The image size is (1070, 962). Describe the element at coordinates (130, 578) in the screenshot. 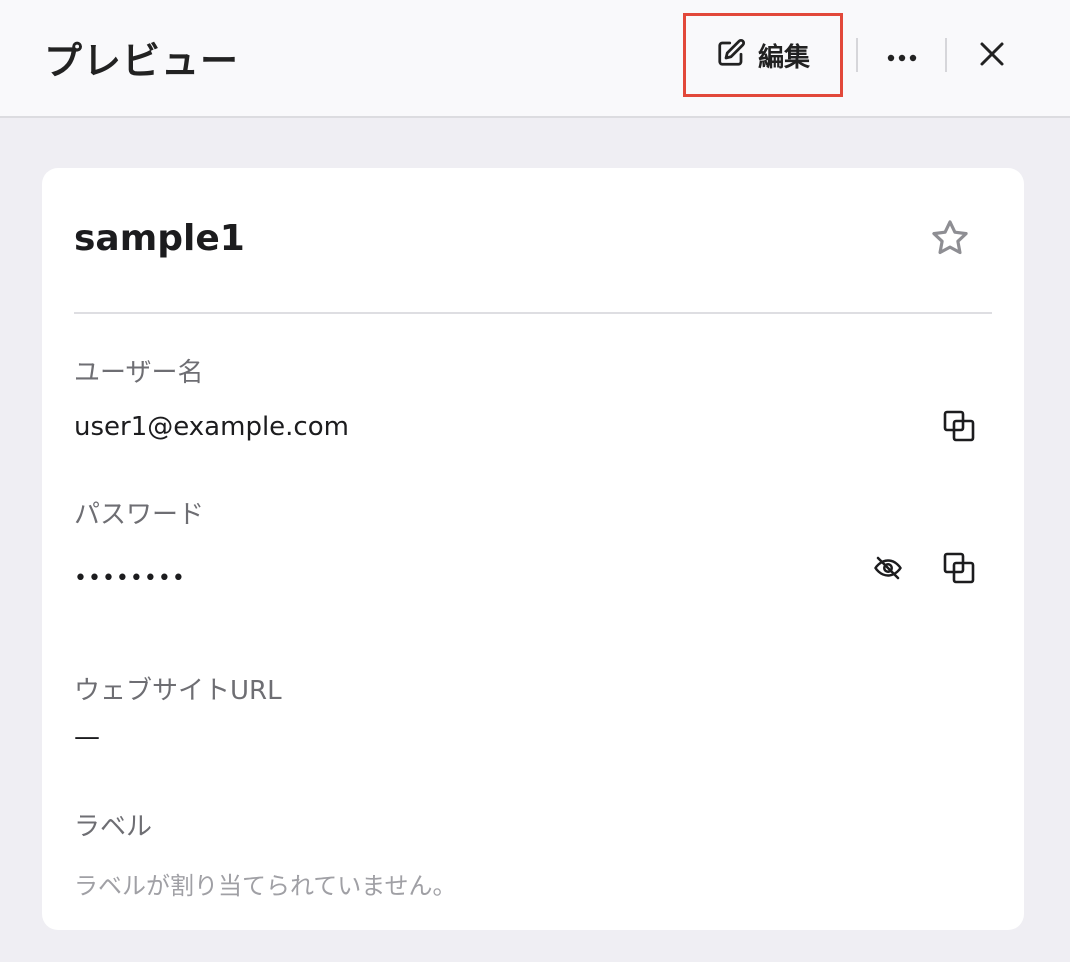

I see `password-value: ••••••••` at that location.